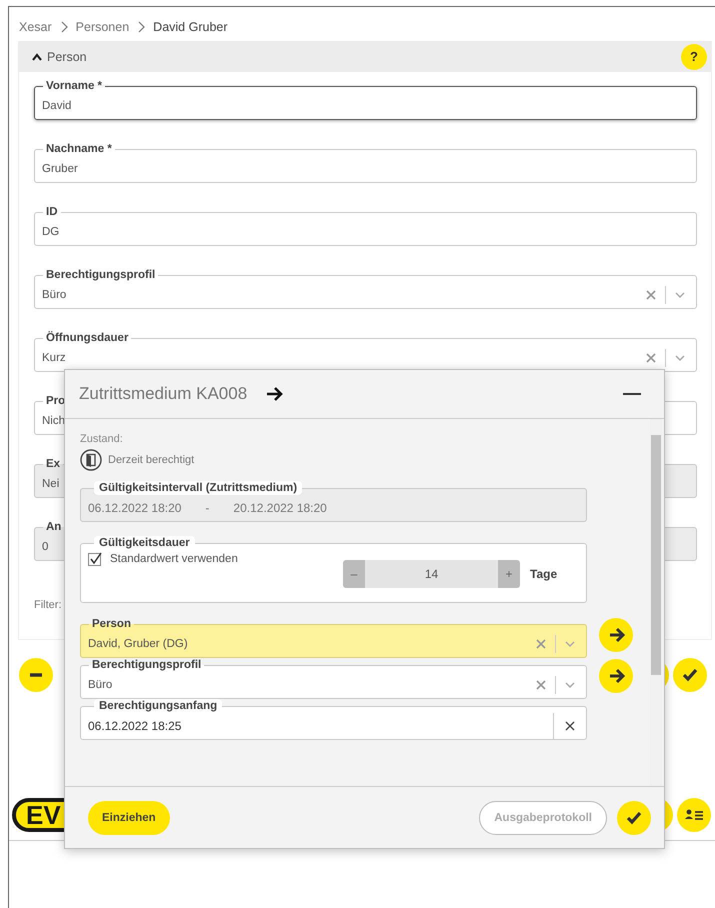  Describe the element at coordinates (365, 225) in the screenshot. I see `text-field: ID DG` at that location.